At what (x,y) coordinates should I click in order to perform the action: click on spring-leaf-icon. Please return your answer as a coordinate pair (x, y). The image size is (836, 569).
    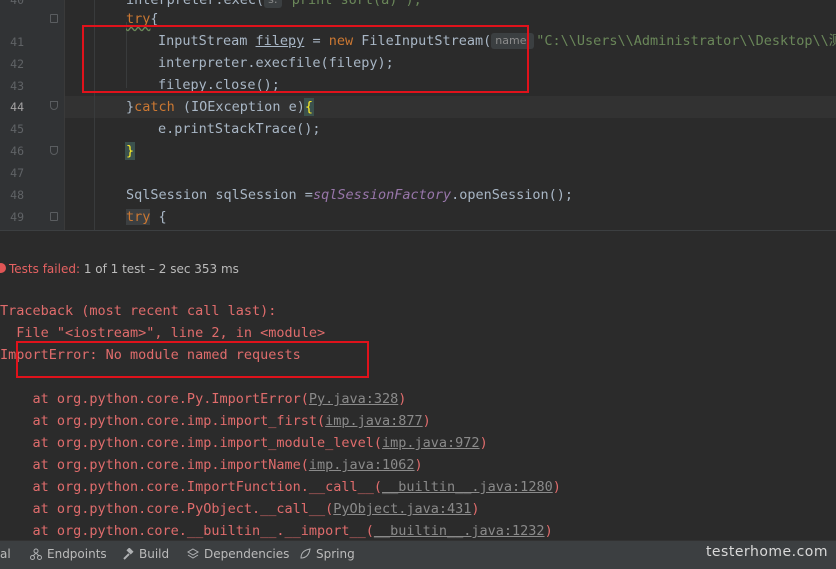
    Looking at the image, I should click on (305, 553).